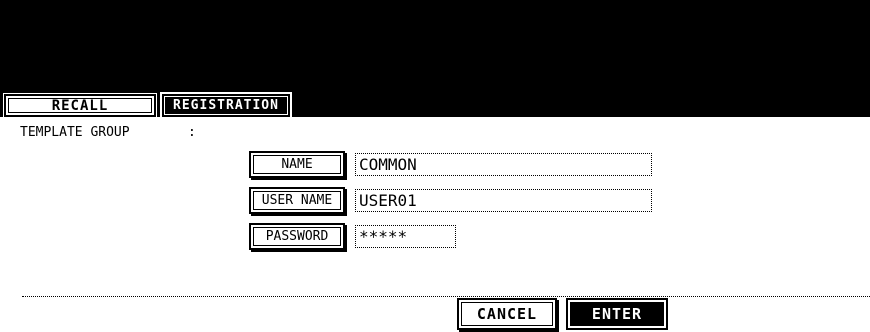 The height and width of the screenshot is (332, 870). What do you see at coordinates (297, 236) in the screenshot?
I see `password-button: PASSWORD` at bounding box center [297, 236].